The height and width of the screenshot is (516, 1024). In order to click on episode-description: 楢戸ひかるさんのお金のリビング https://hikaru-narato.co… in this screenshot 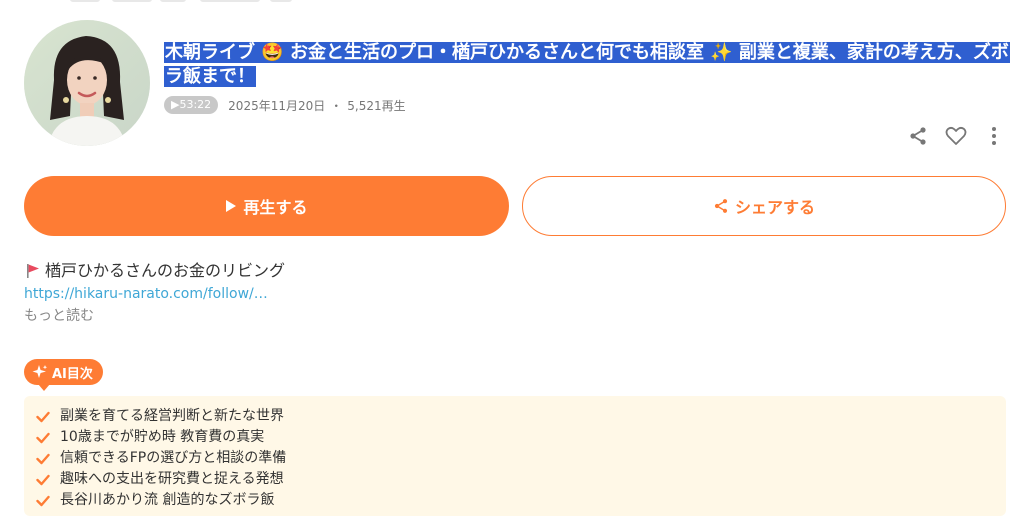, I will do `click(154, 293)`.